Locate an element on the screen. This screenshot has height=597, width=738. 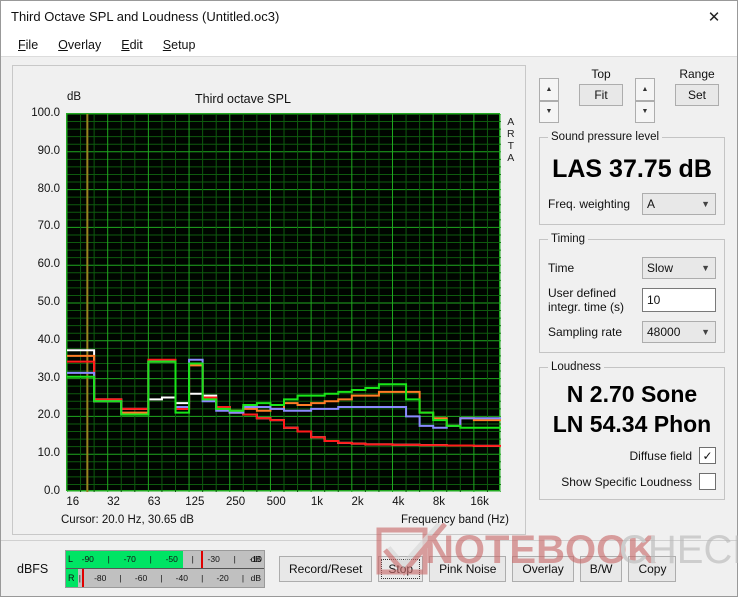
spl-legend: Sound pressure level is located at coordinates (605, 137).